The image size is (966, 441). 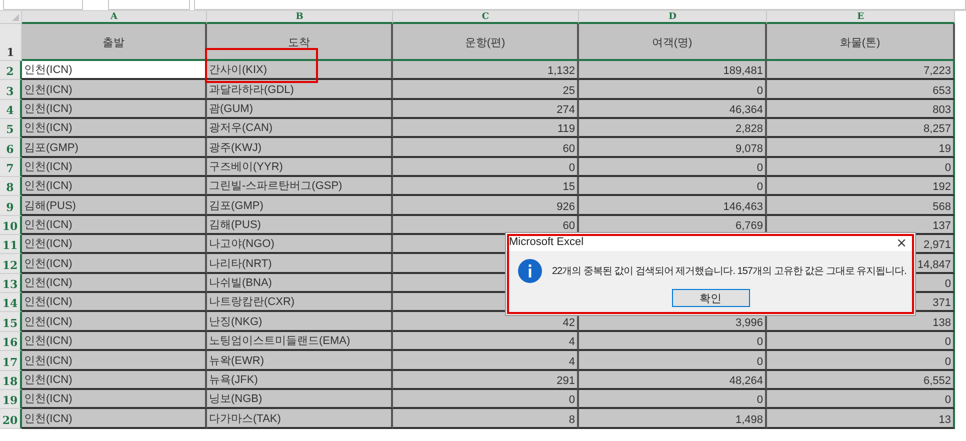 I want to click on ok-button: 확인, so click(x=711, y=298).